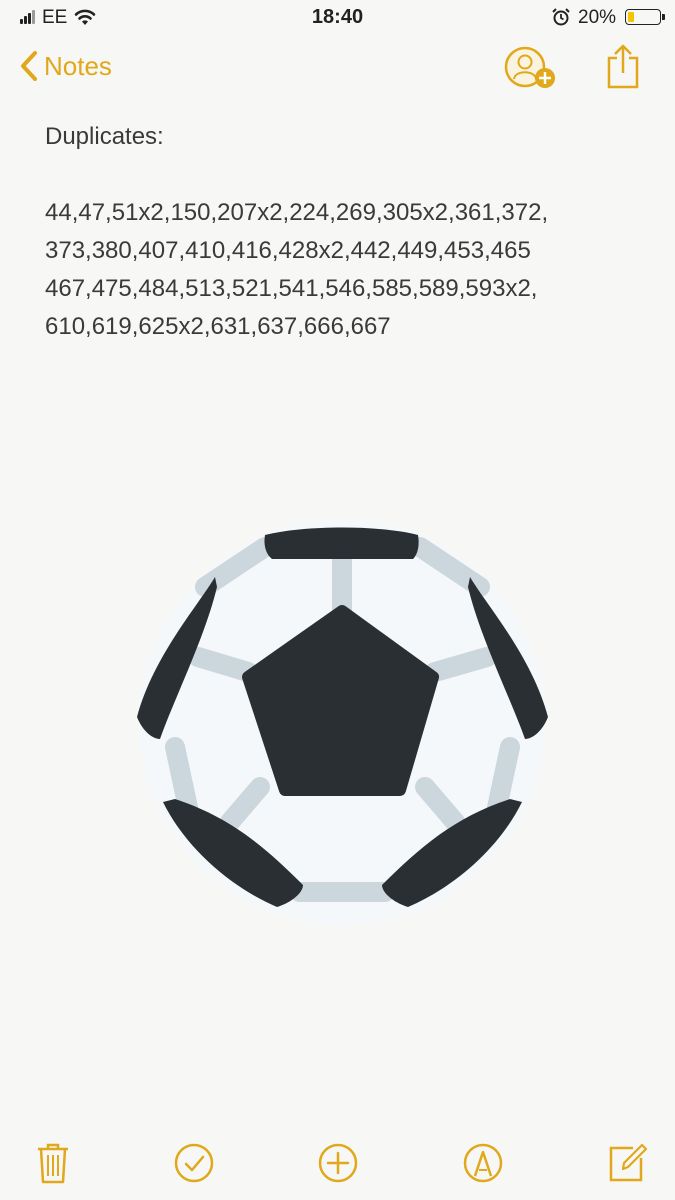 This screenshot has width=675, height=1200. I want to click on chevron-left-icon, so click(29, 66).